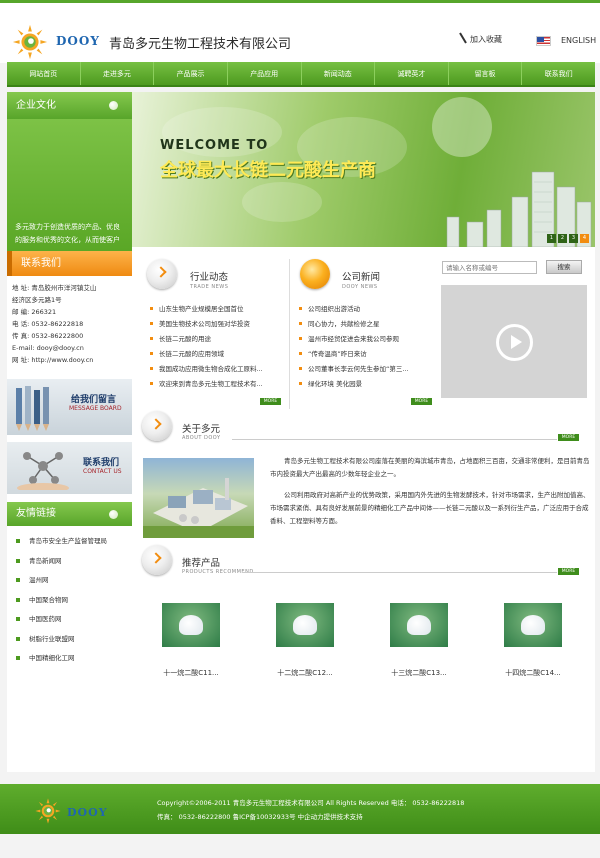 The height and width of the screenshot is (858, 600). Describe the element at coordinates (37, 300) in the screenshot. I see `contact-address-2: 经济区多元路1号` at that location.